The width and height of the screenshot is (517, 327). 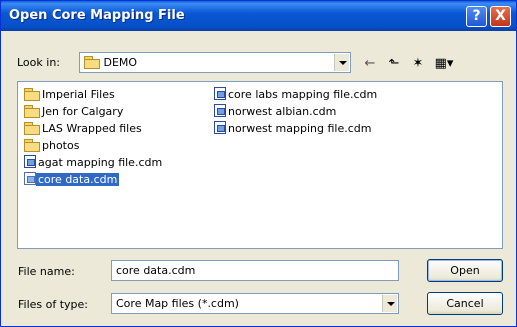 What do you see at coordinates (418, 64) in the screenshot?
I see `new-folder-icon: ✶` at bounding box center [418, 64].